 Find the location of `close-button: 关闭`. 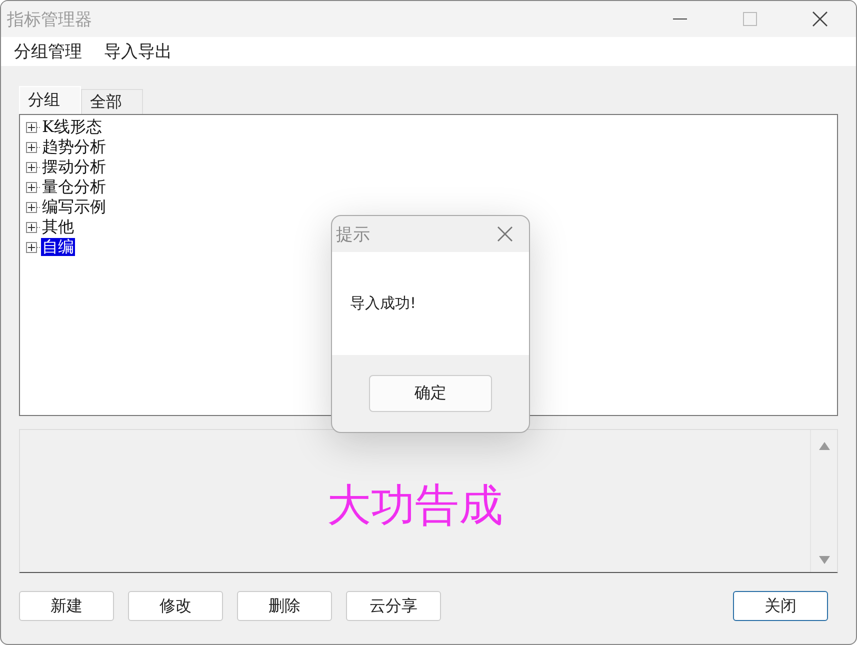

close-button: 关闭 is located at coordinates (780, 606).